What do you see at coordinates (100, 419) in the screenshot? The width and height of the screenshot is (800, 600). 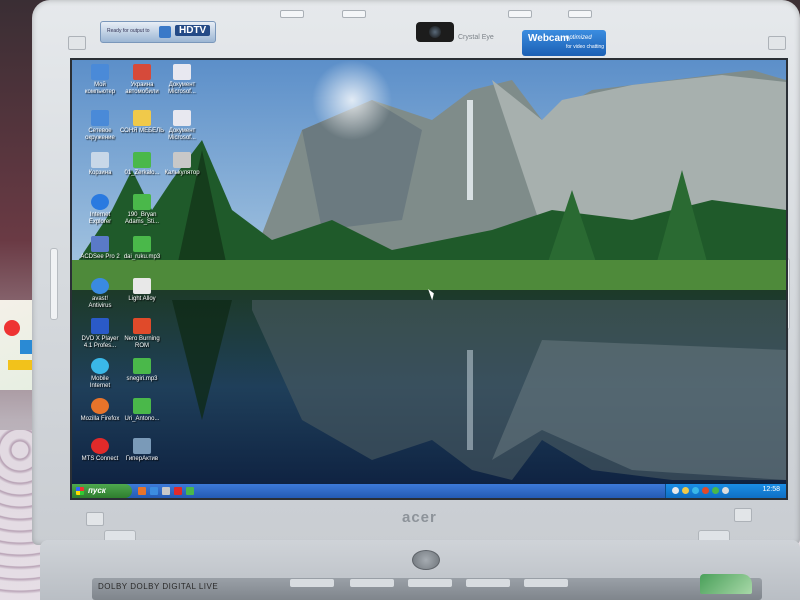 I see `desktop-icon-label: Mozilla Firefox` at bounding box center [100, 419].